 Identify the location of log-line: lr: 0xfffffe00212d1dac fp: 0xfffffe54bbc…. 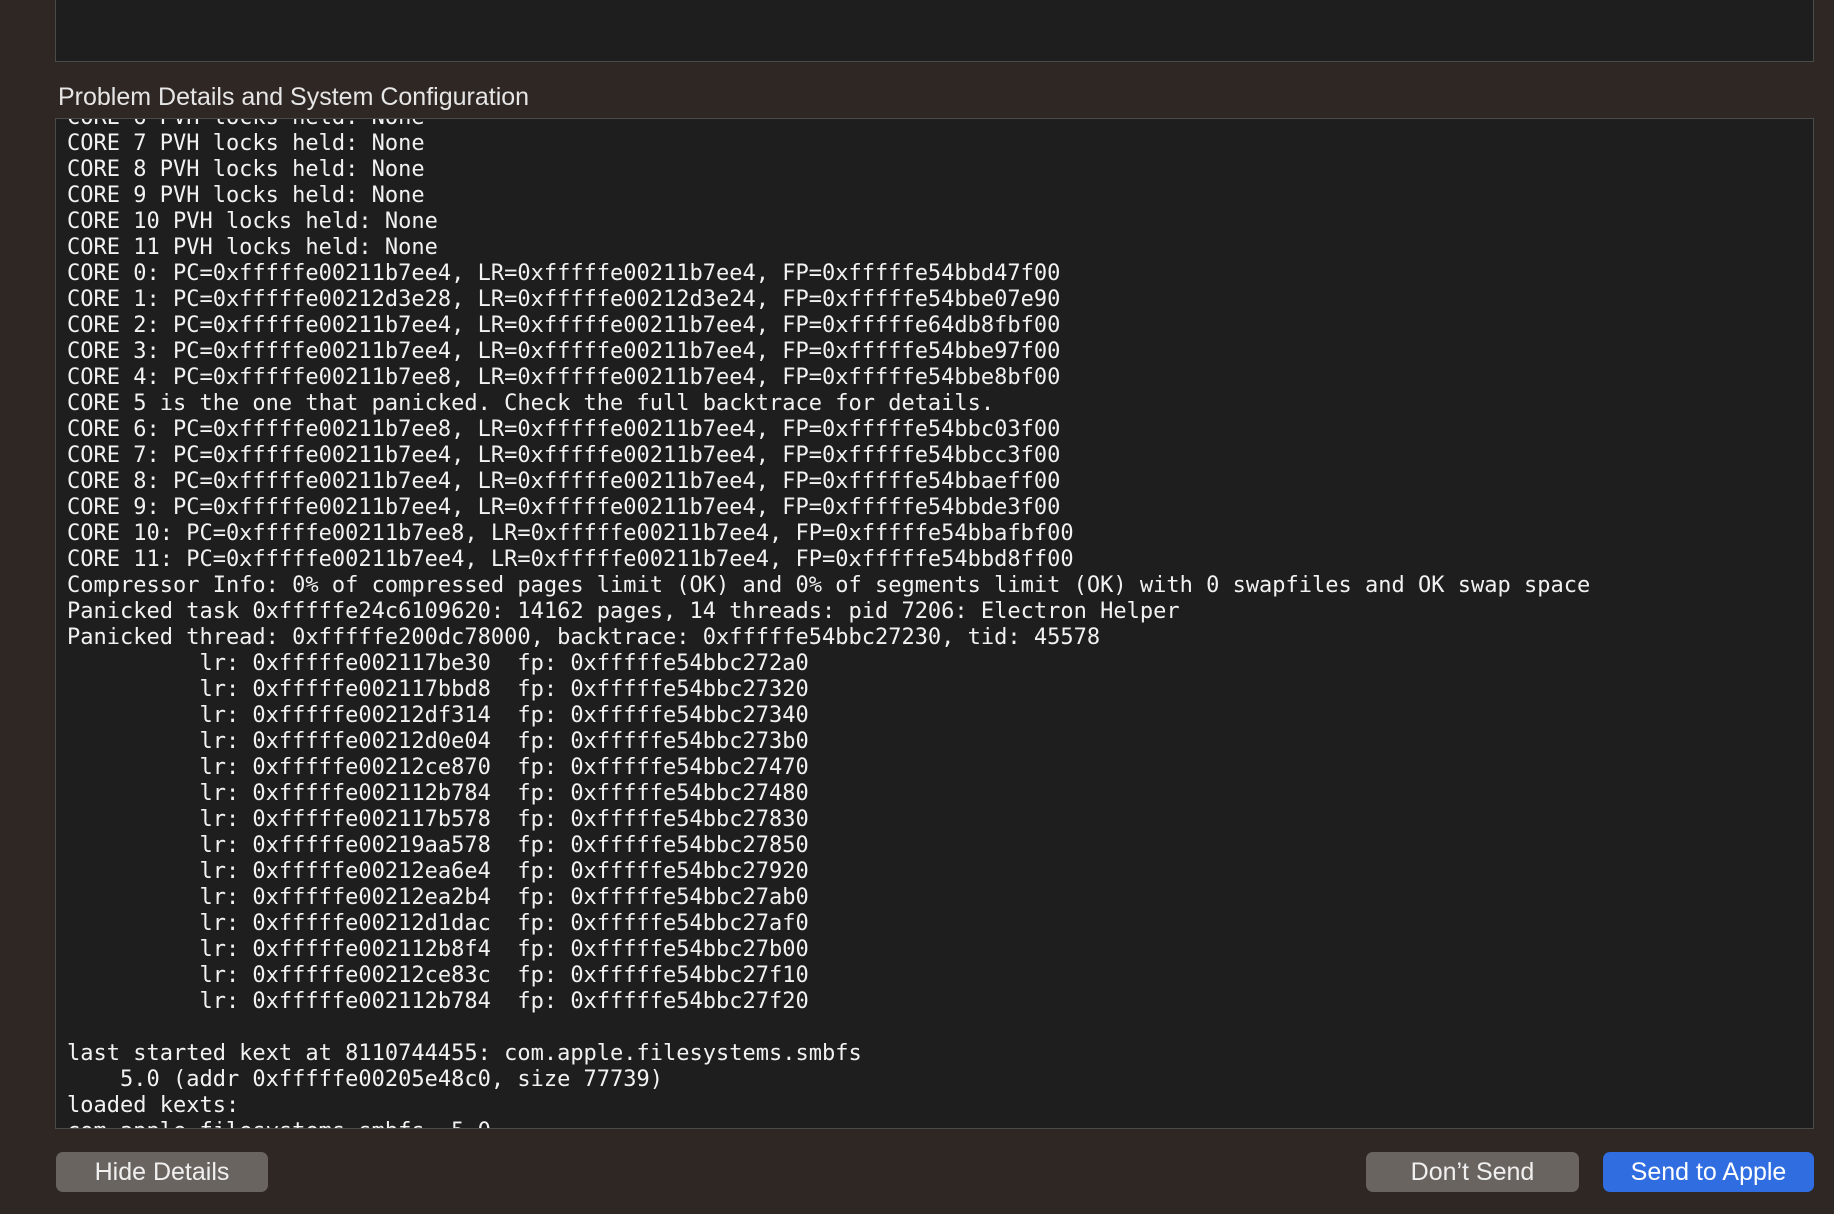
(438, 923).